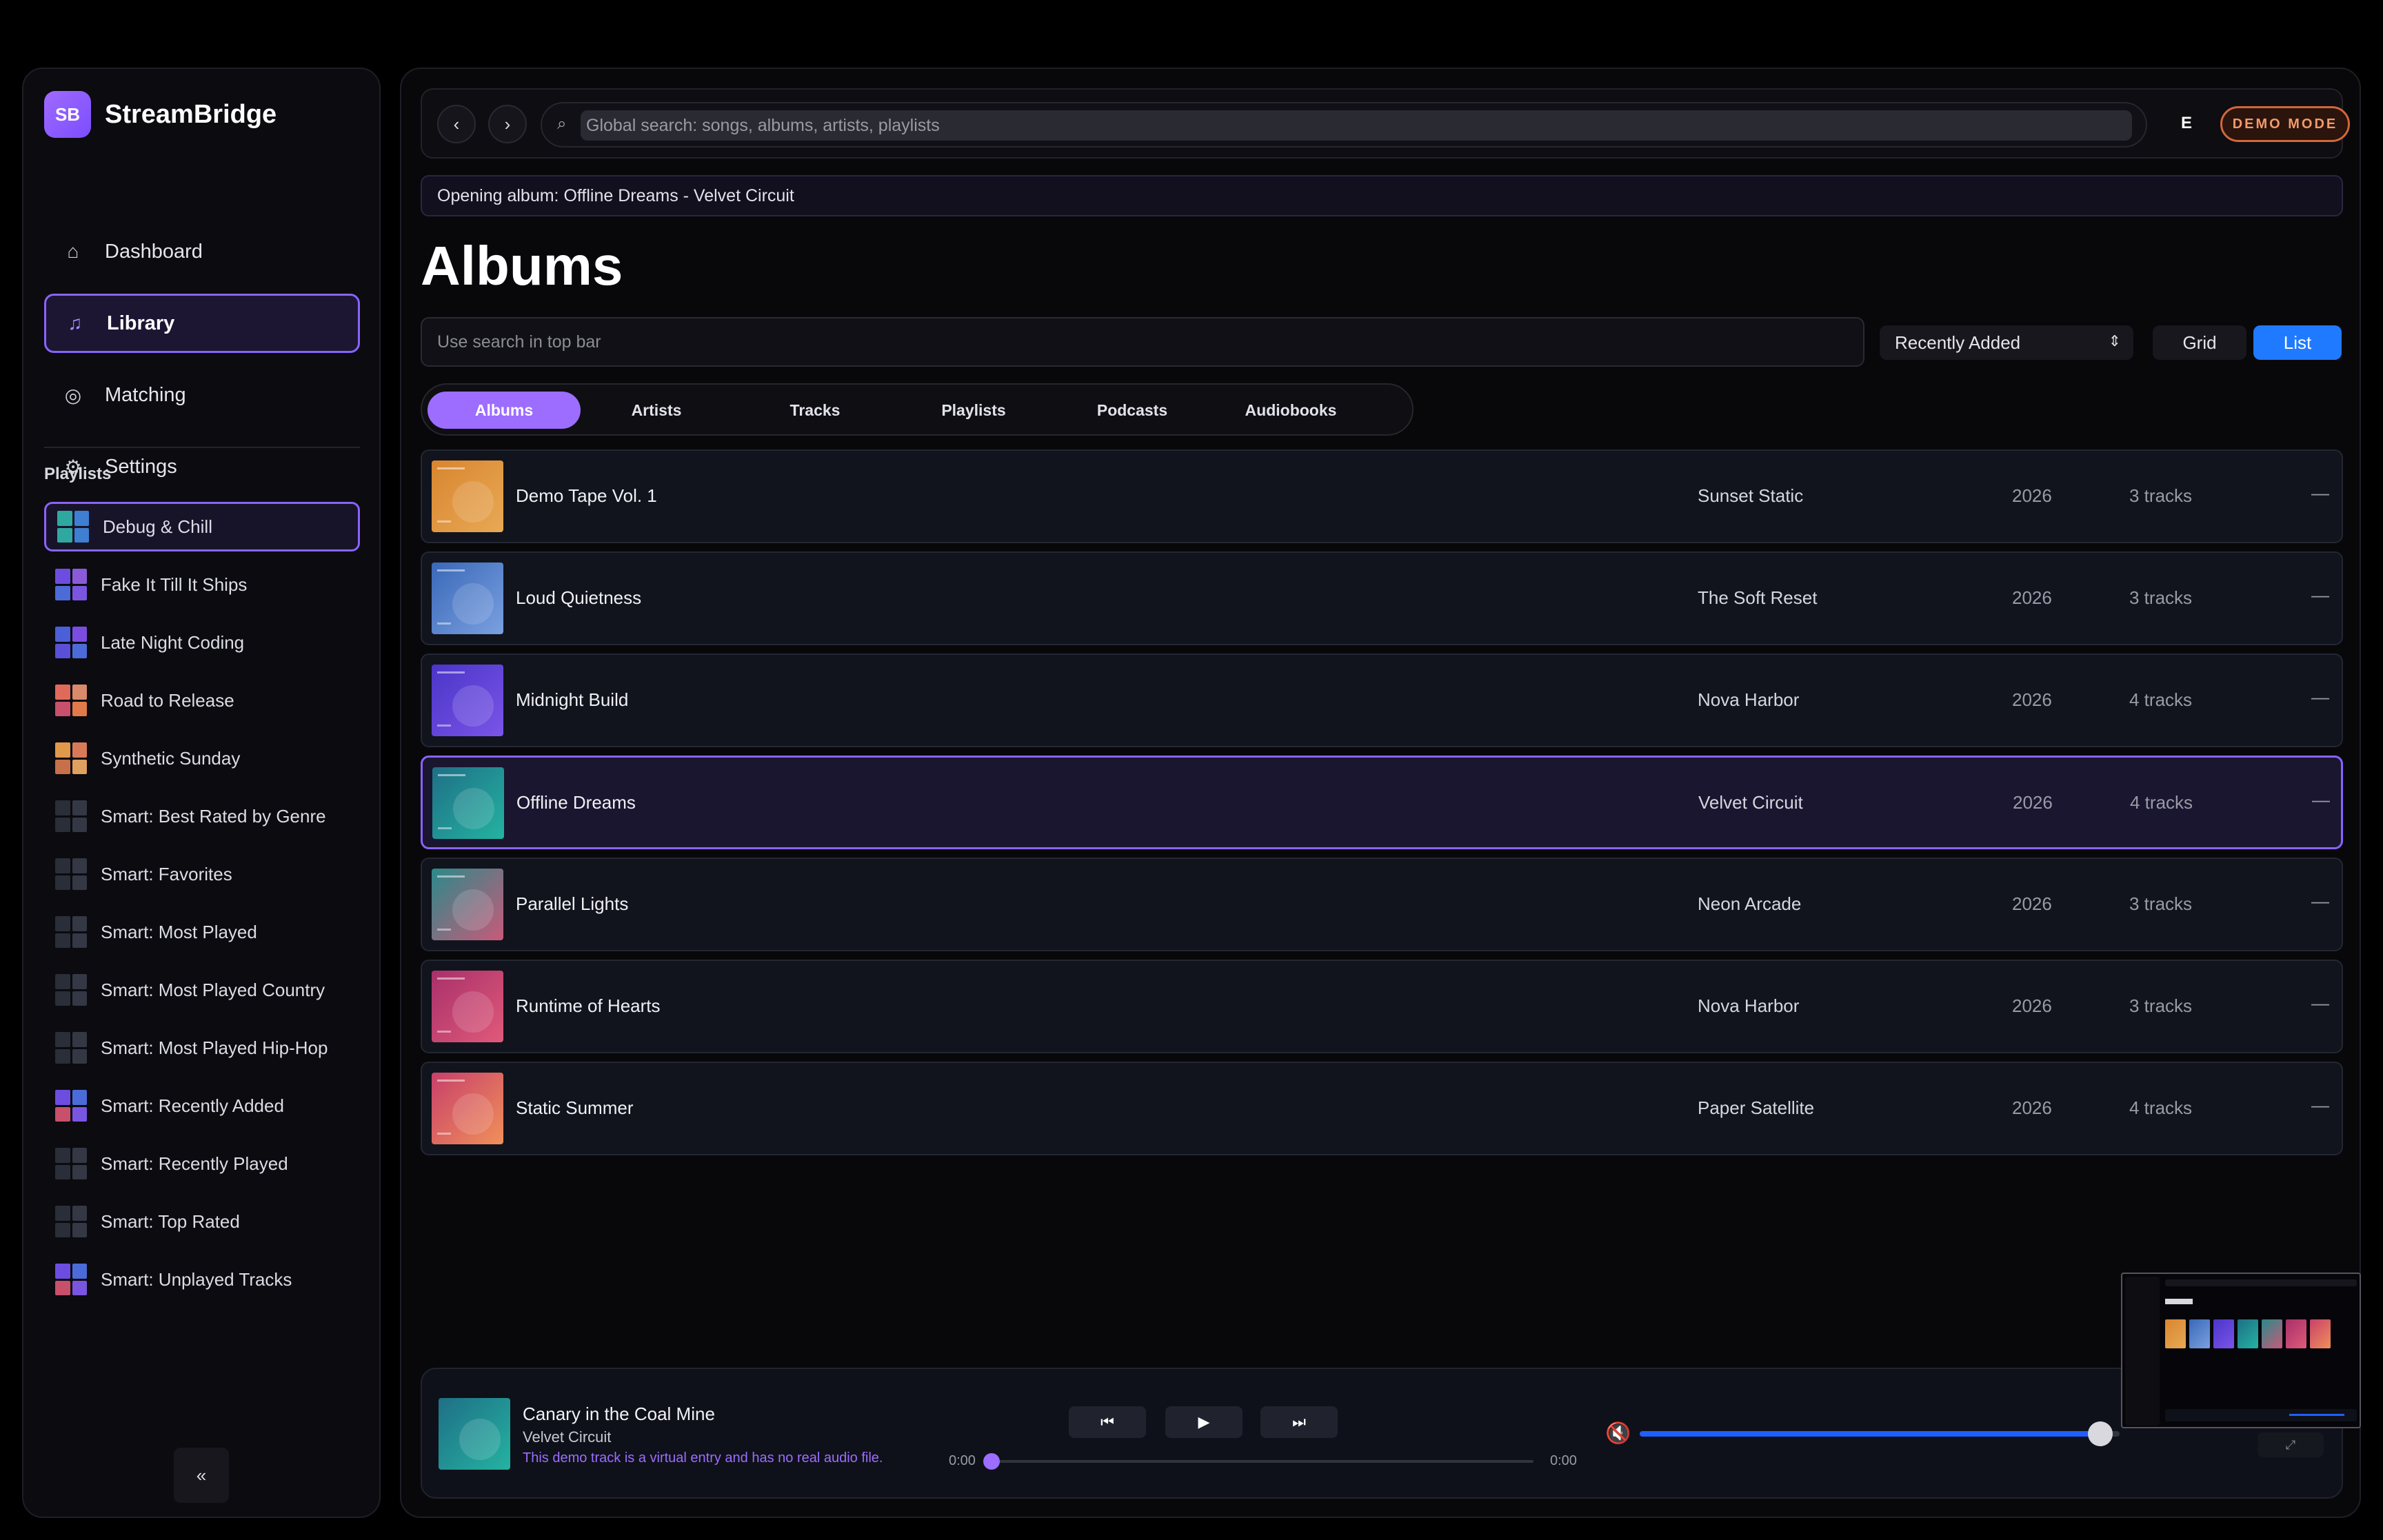 This screenshot has width=2383, height=1540. I want to click on playlist-label: Smart: Favorites, so click(166, 874).